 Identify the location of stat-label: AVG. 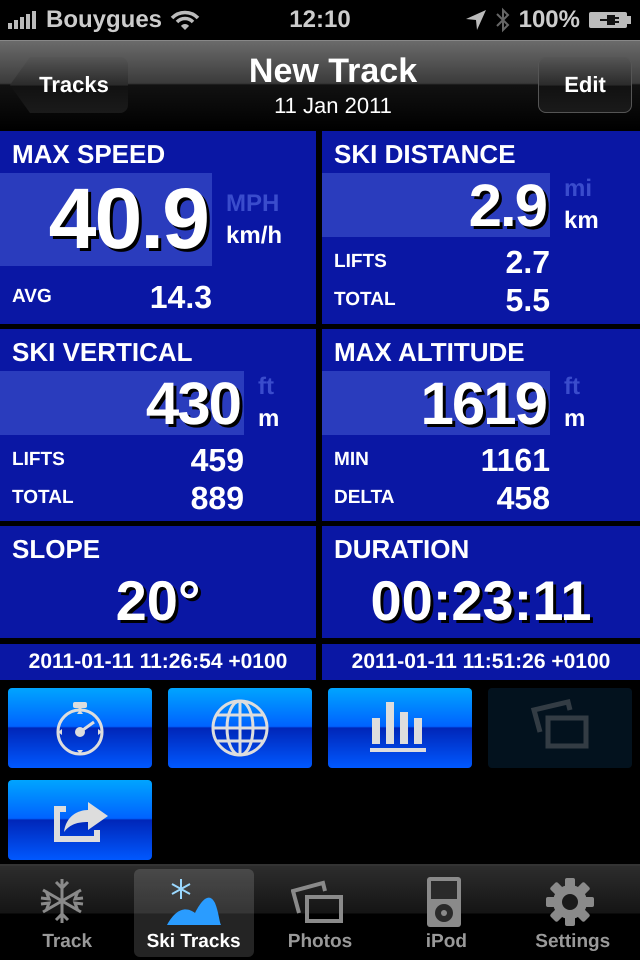
(32, 297).